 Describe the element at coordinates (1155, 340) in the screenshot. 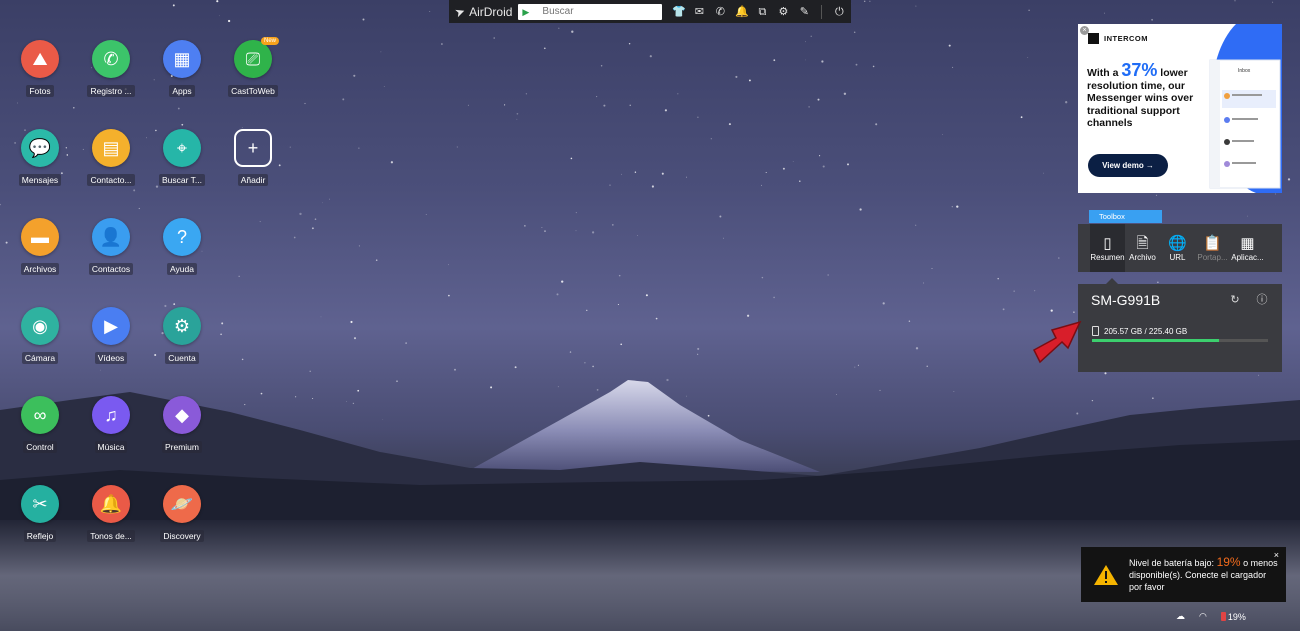

I see `storage-bar-fill` at that location.